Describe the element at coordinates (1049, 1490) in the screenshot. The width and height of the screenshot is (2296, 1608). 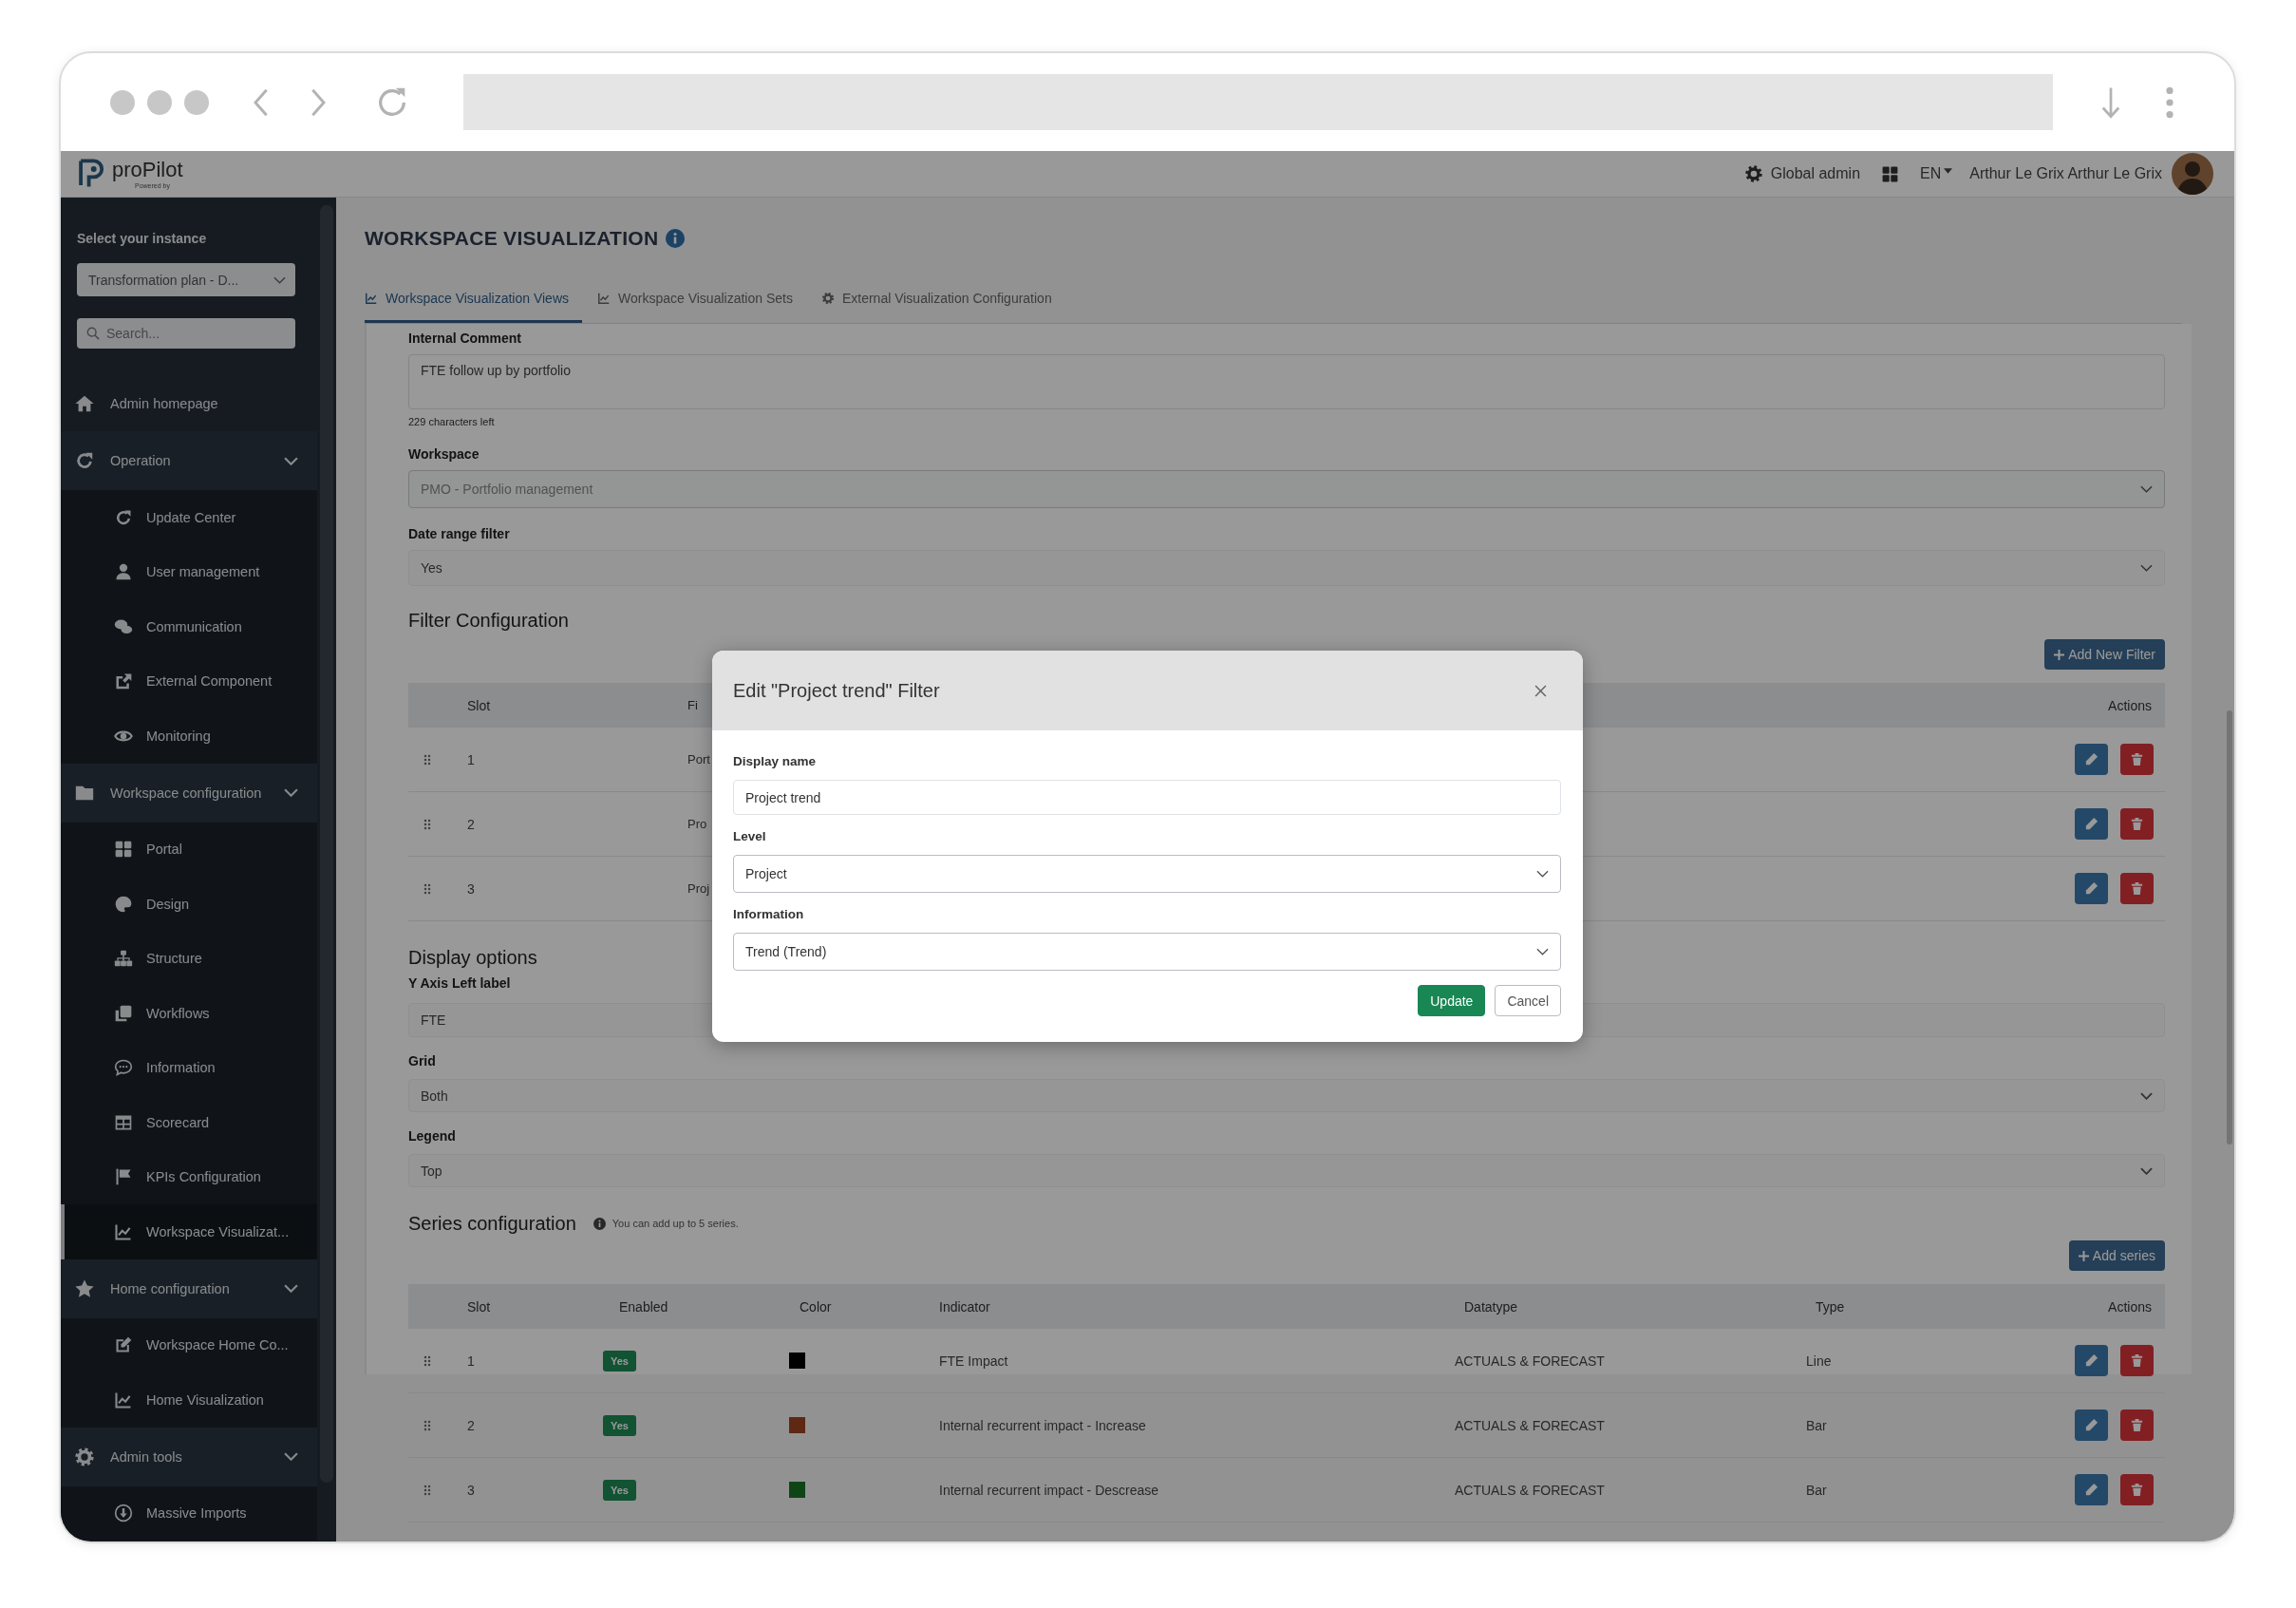
I see `table-cell-text: Internal recurrent impact - Descrease` at that location.